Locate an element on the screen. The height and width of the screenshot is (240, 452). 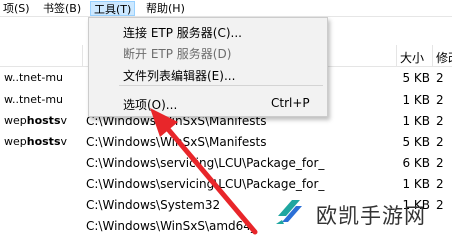
menu-item-shortcut: Ctrl+P is located at coordinates (290, 103).